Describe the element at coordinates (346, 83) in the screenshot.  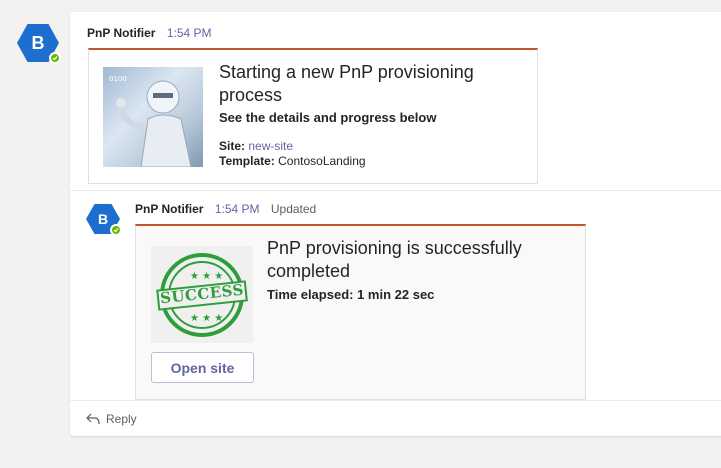
I see `card-title: Starting a new PnP provisioning process` at that location.